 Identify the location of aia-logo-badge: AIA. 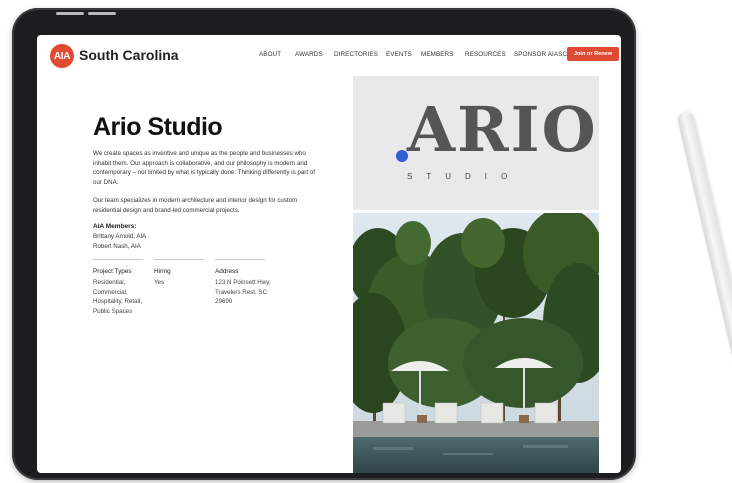
(62, 56).